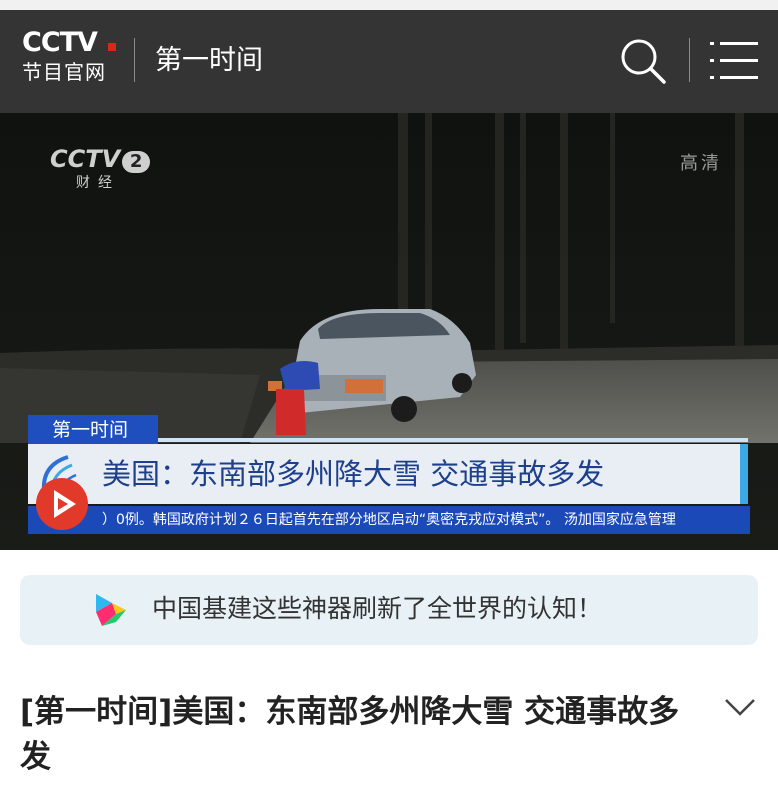  I want to click on play-icon, so click(62, 504).